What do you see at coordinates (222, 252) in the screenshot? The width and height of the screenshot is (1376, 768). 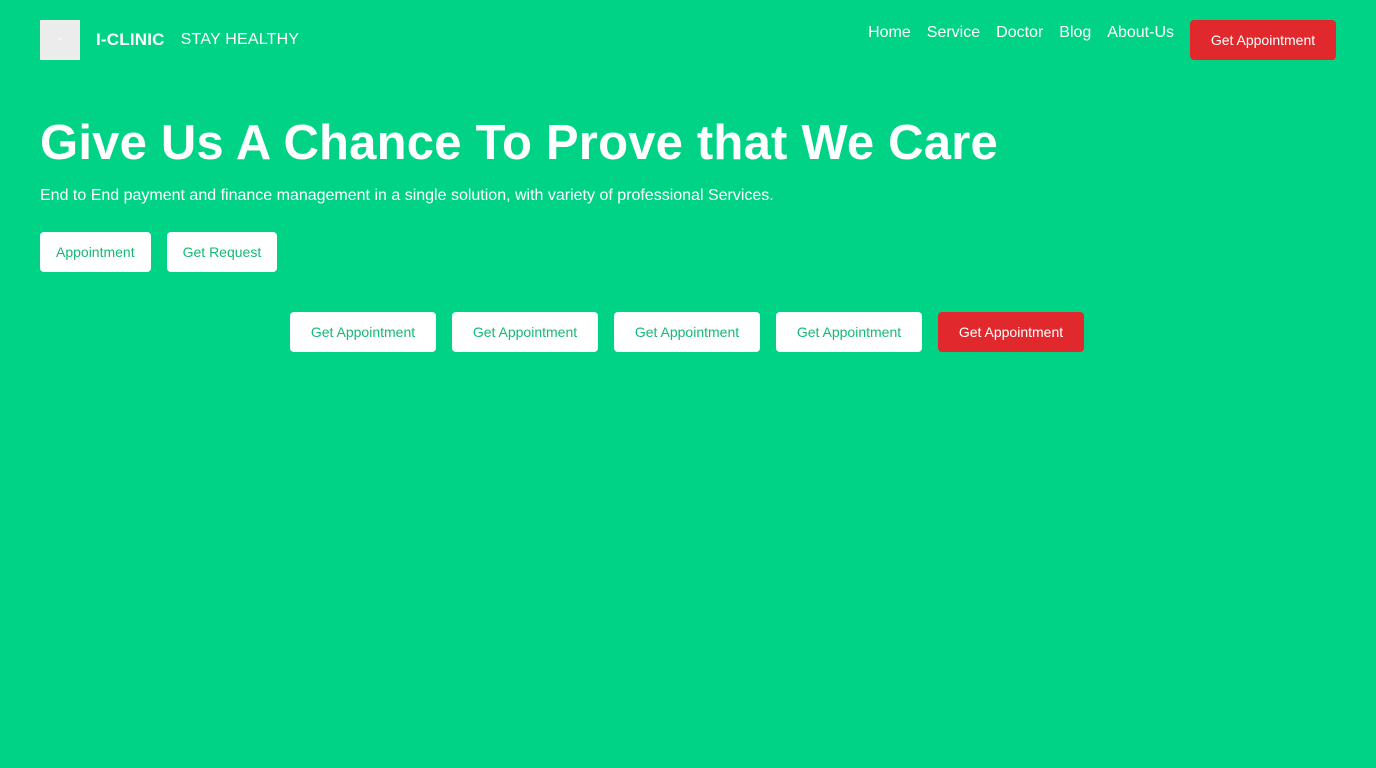 I see `get-request-button: Get Request` at bounding box center [222, 252].